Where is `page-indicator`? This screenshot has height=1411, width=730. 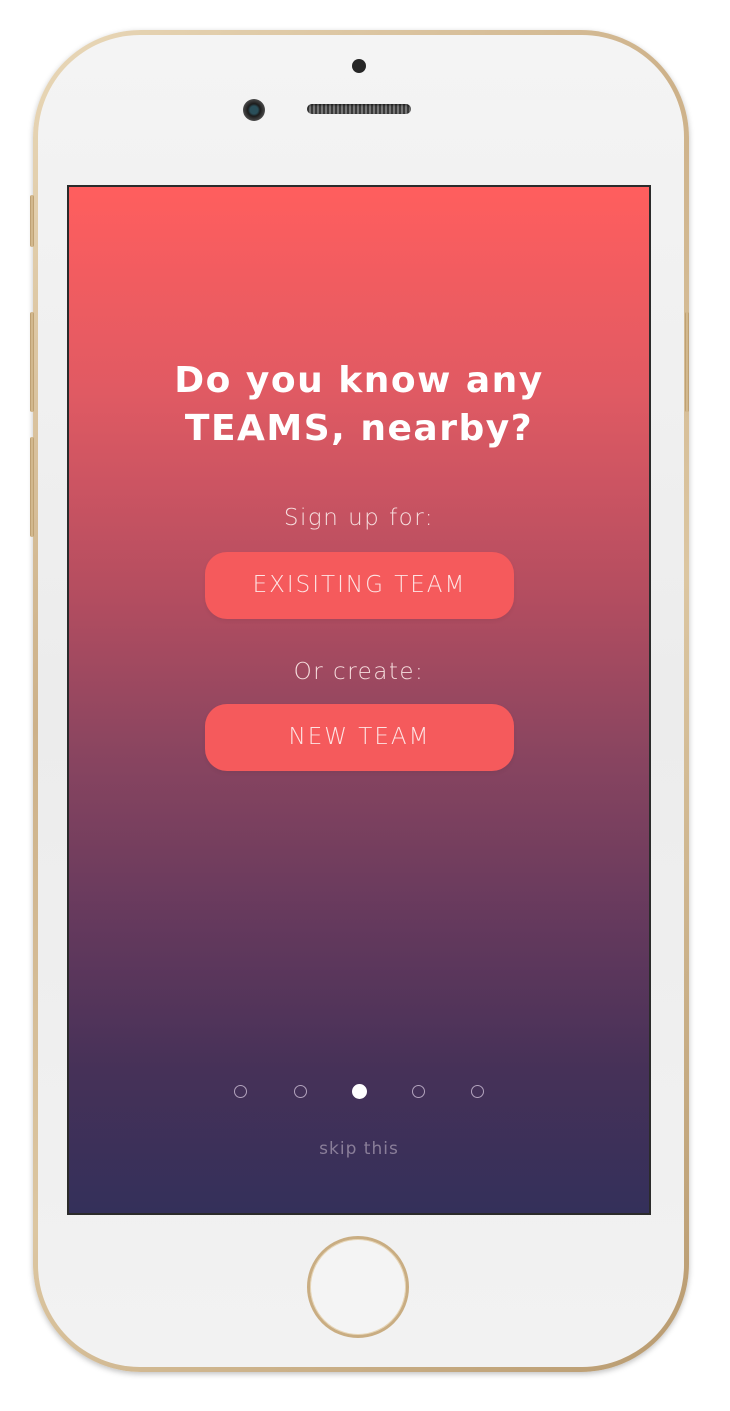
page-indicator is located at coordinates (359, 1093).